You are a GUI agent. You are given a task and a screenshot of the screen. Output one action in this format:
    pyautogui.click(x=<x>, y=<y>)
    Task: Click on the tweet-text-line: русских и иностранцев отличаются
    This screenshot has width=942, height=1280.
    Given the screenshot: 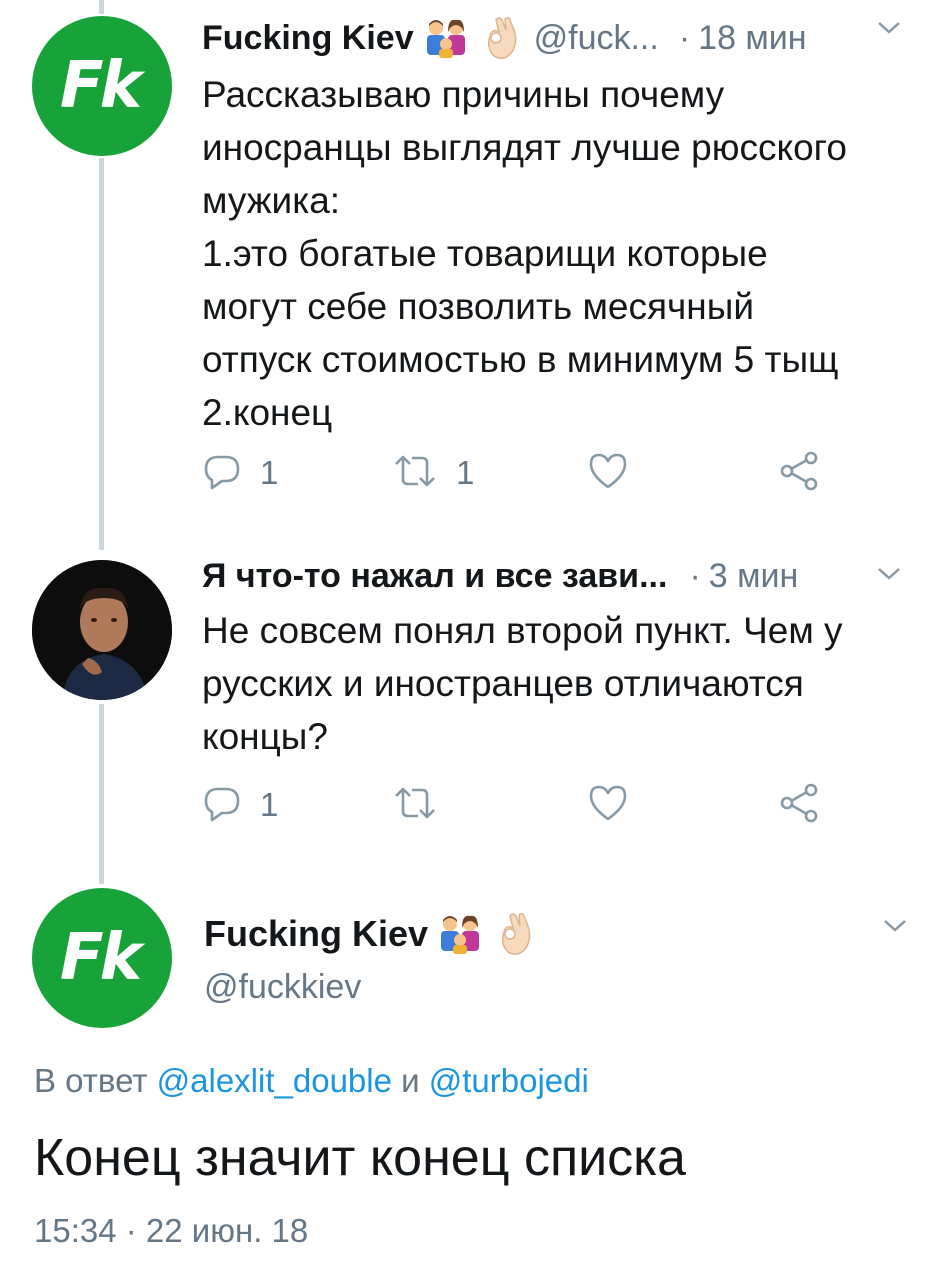 What is the action you would take?
    pyautogui.click(x=503, y=683)
    